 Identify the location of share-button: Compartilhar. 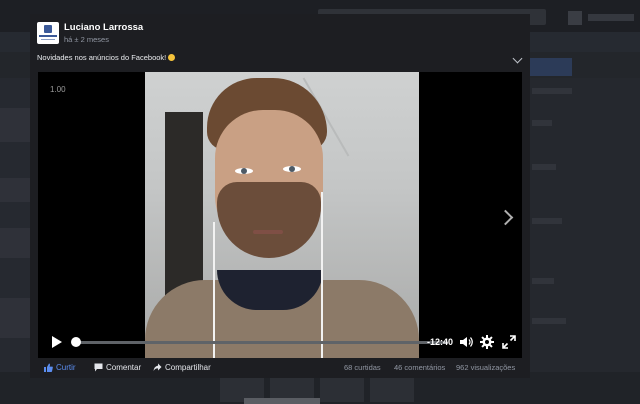
(182, 368).